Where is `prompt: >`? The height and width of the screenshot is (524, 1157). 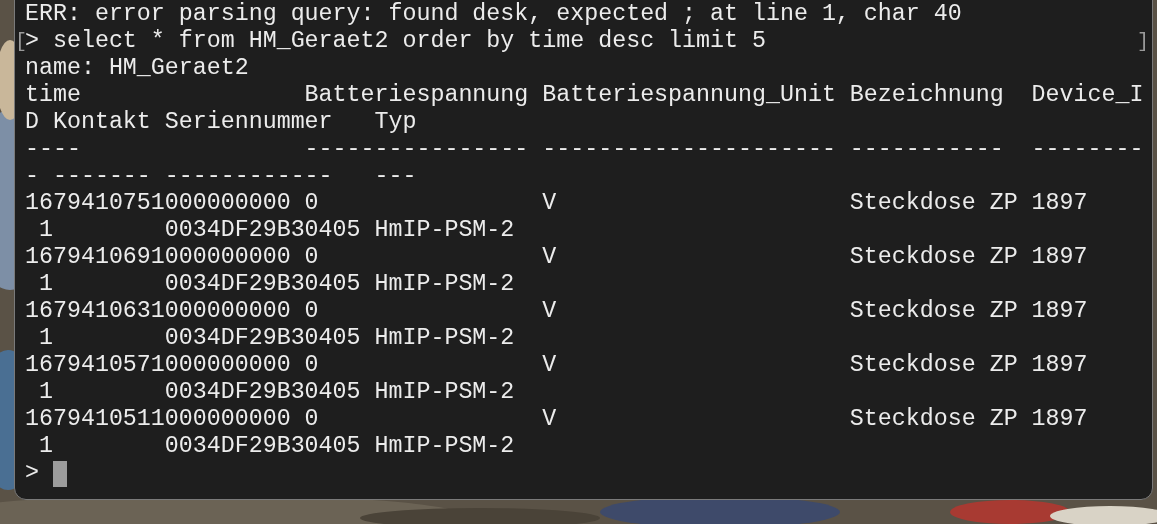 prompt: > is located at coordinates (32, 473).